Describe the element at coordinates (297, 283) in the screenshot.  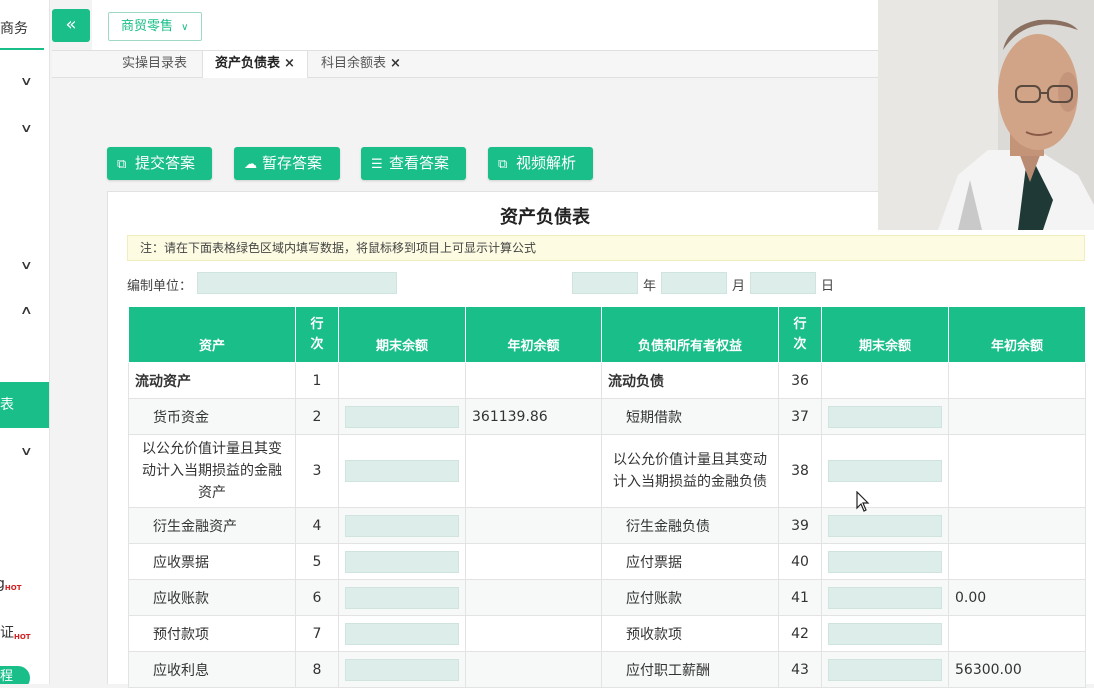
I see `prepared-by-input` at that location.